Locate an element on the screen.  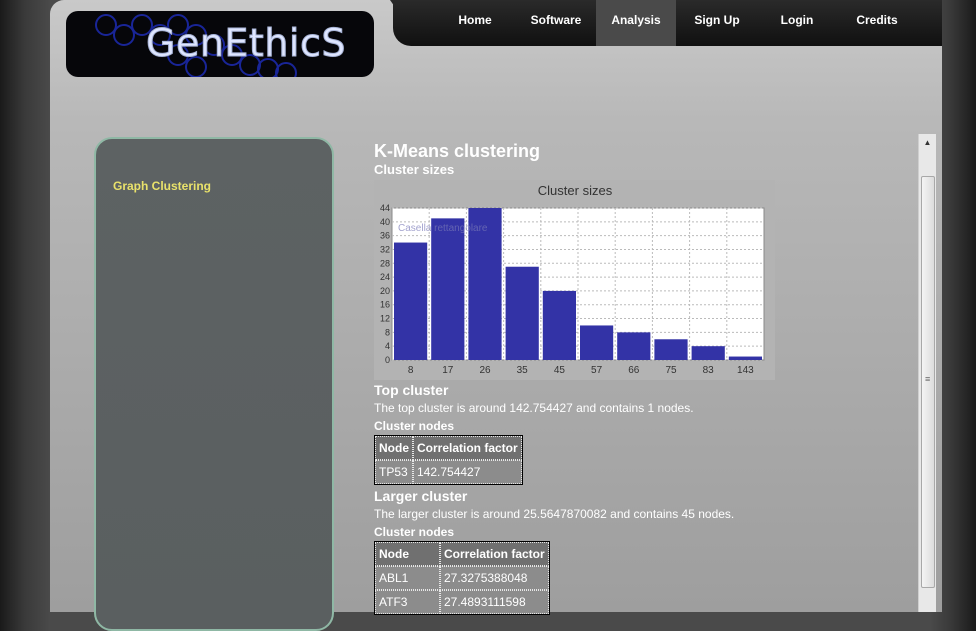
logo-text: GenEthicS is located at coordinates (246, 43).